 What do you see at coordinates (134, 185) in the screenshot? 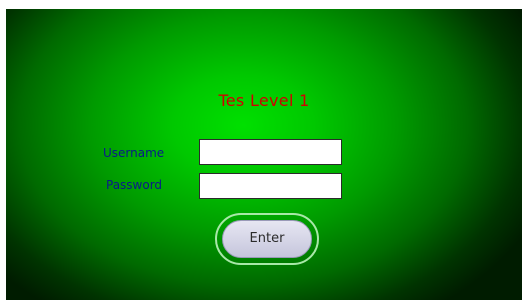
I see `password-label: Password` at bounding box center [134, 185].